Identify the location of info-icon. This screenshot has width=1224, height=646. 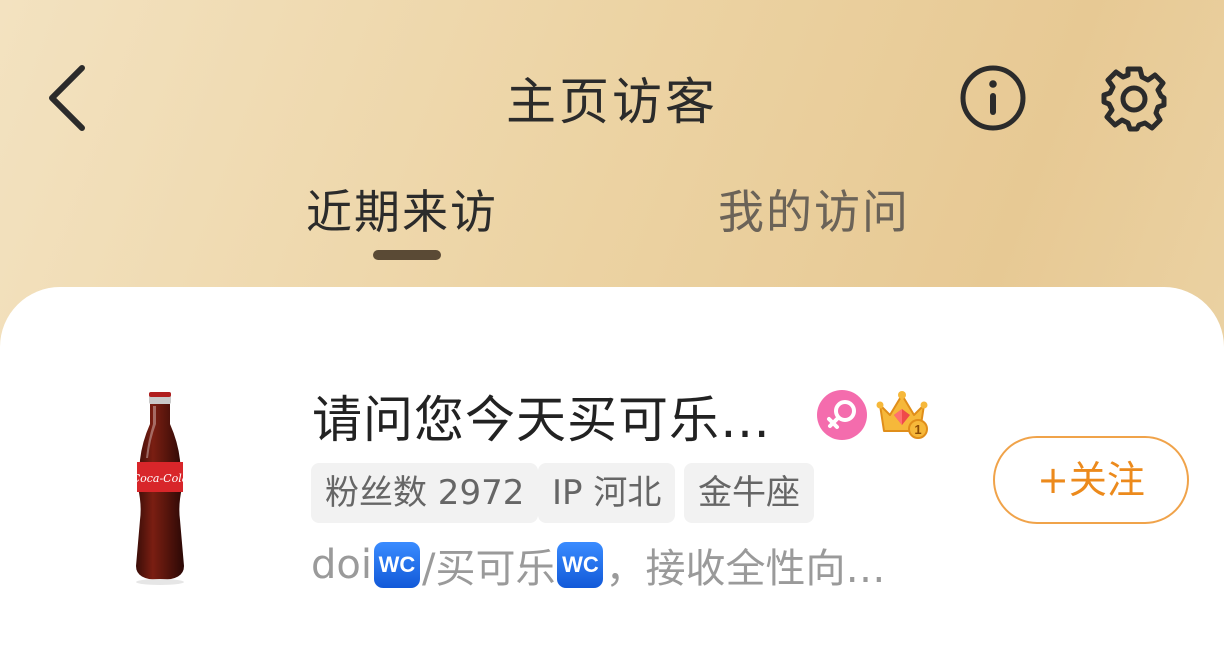
(993, 98).